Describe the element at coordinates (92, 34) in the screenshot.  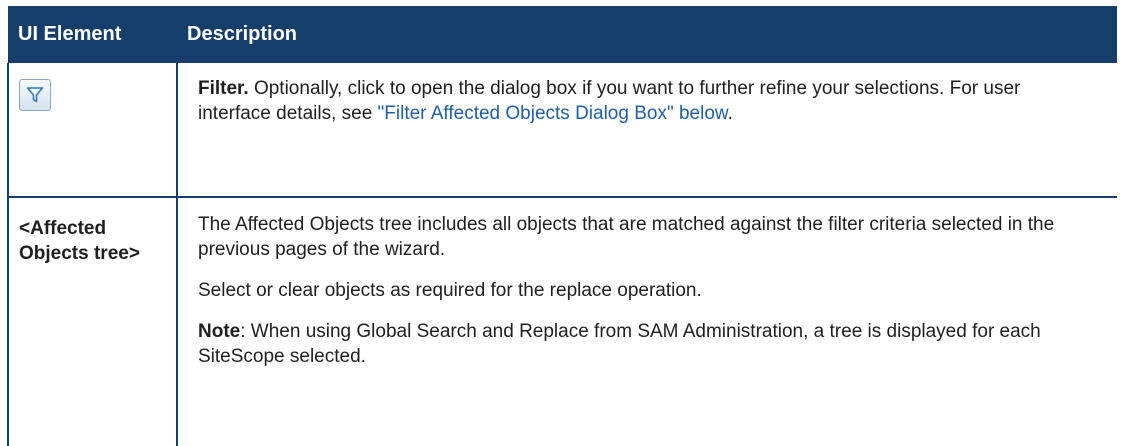
I see `header-ui-element: UI Element` at that location.